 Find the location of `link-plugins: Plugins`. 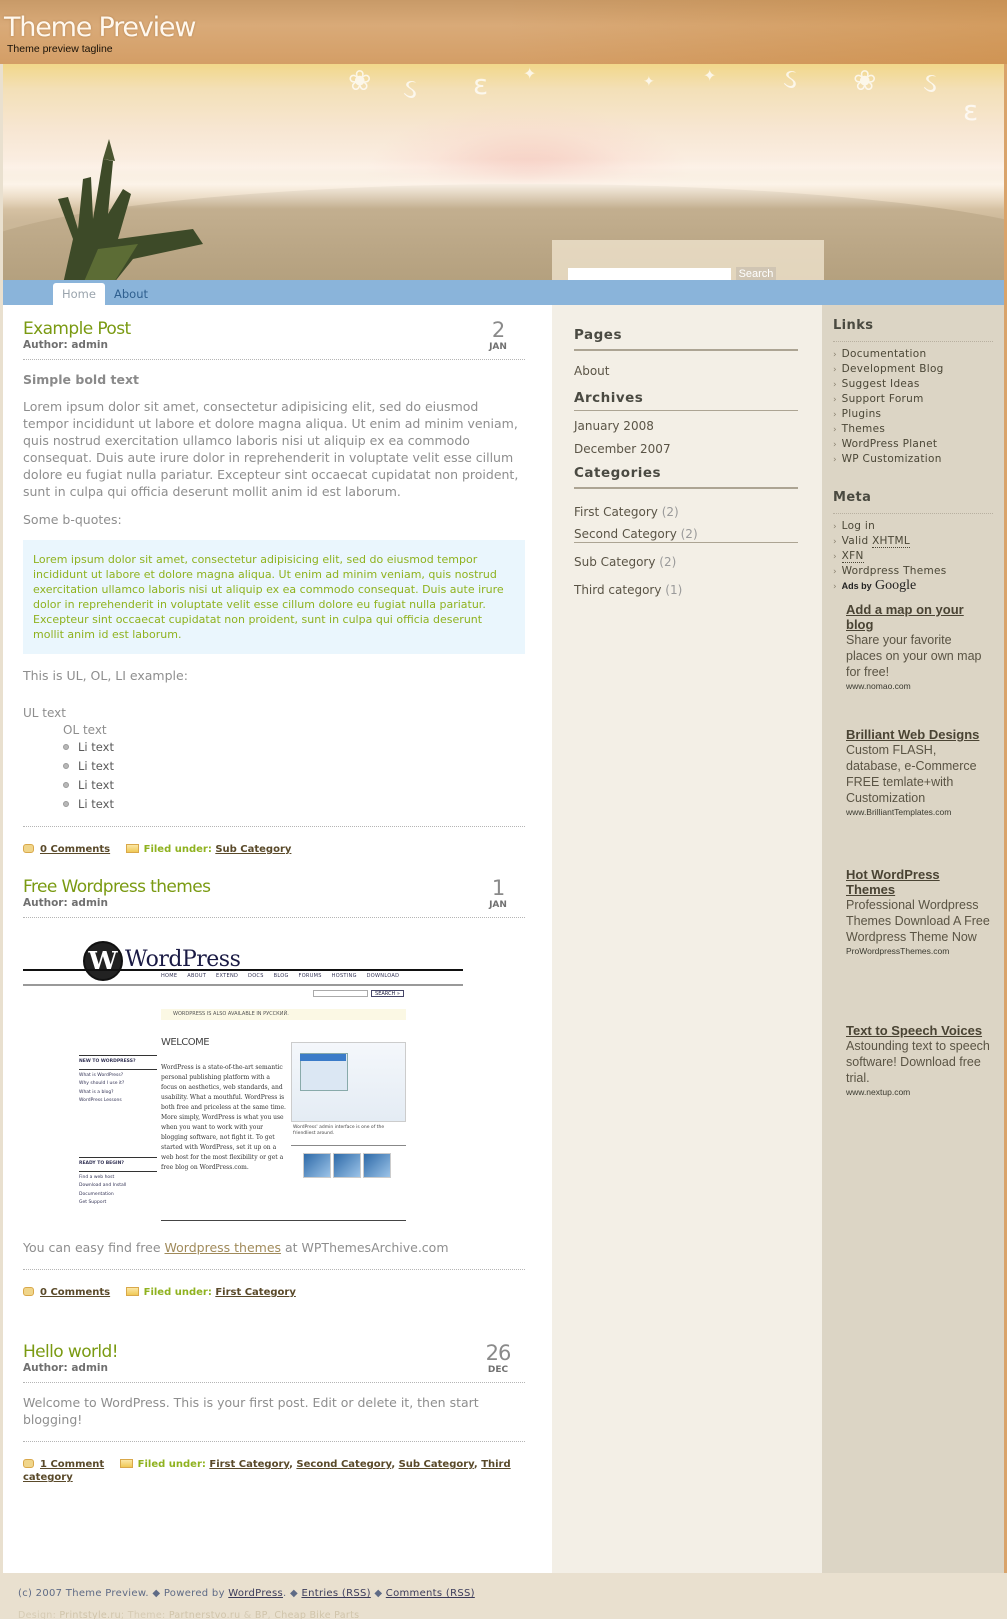

link-plugins: Plugins is located at coordinates (862, 414).